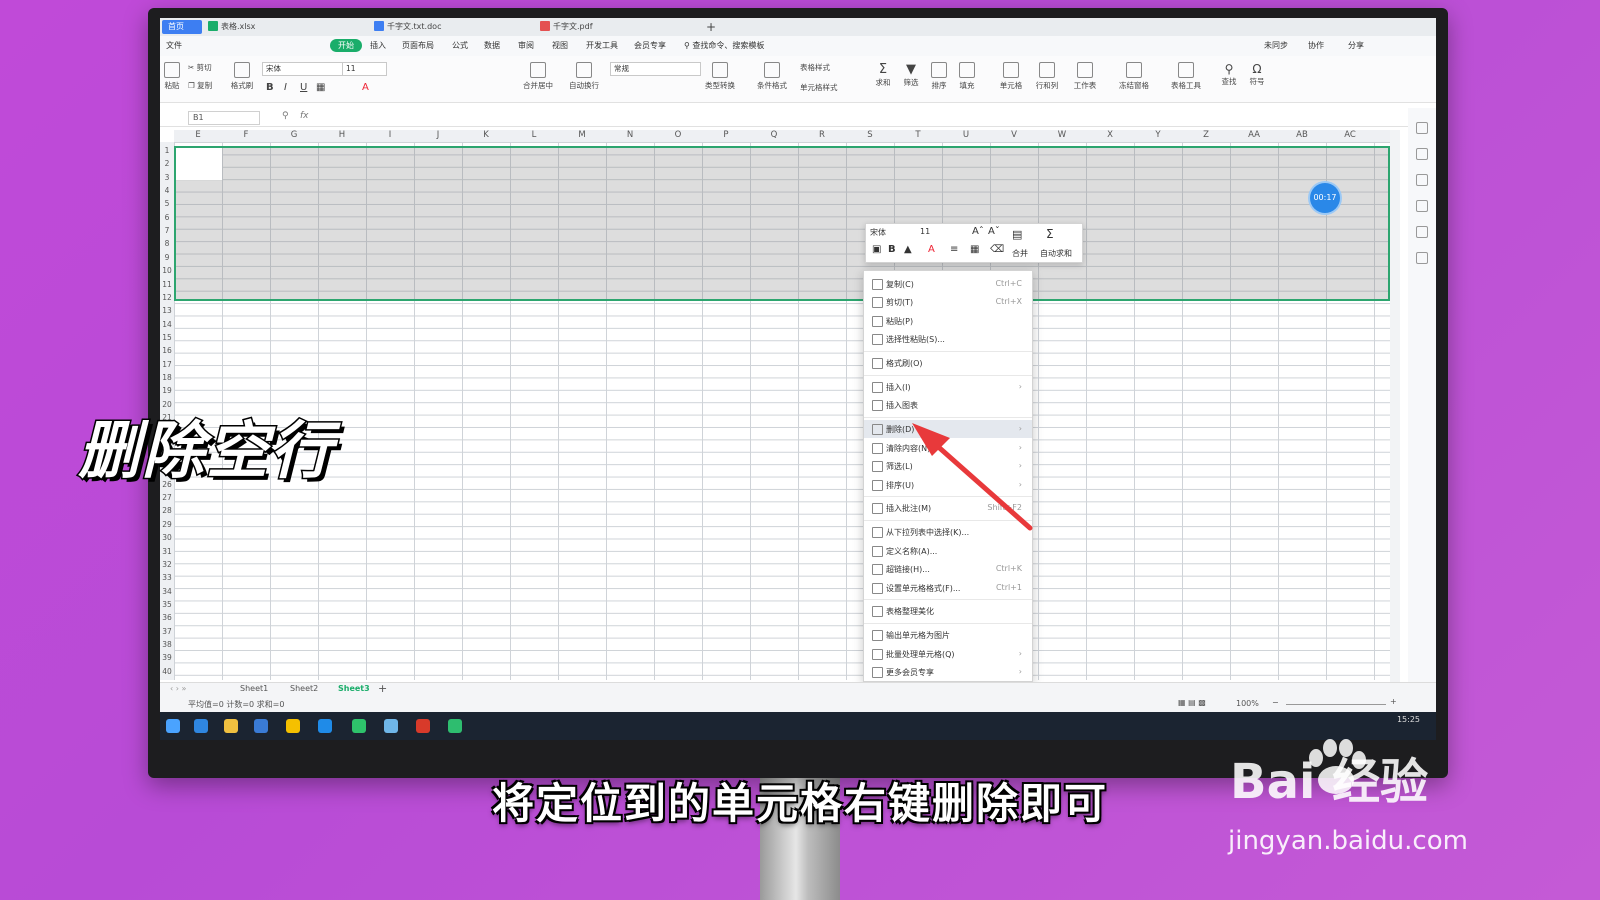 This screenshot has height=900, width=1600. I want to click on symbol-button: Ω 符号, so click(1257, 74).